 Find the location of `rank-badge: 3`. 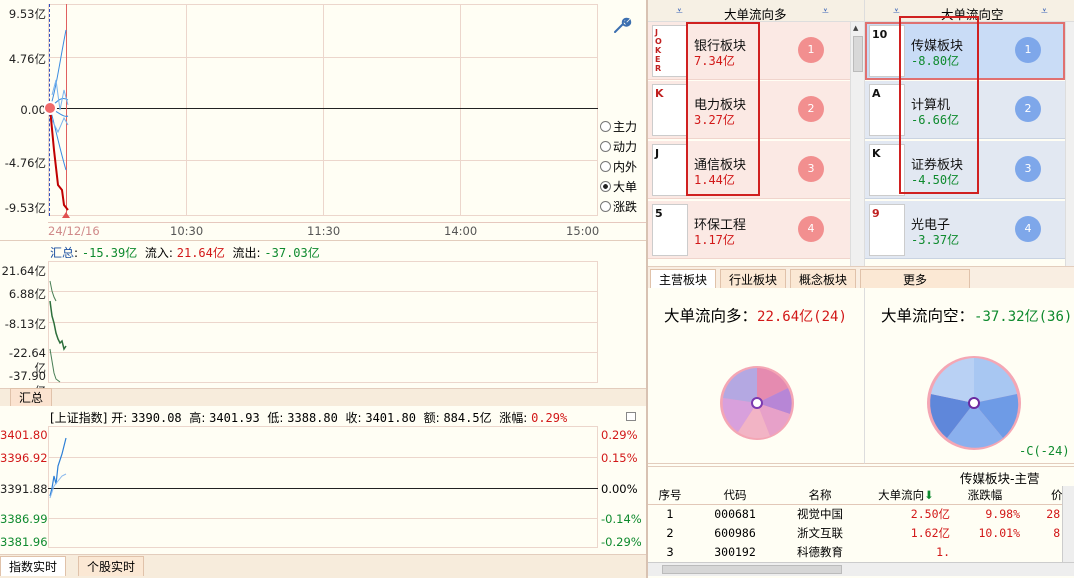

rank-badge: 3 is located at coordinates (1028, 169).